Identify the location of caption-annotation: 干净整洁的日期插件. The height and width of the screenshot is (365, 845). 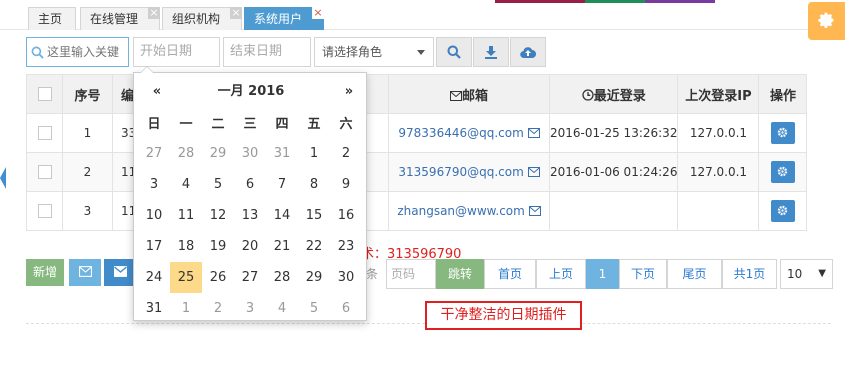
(503, 315).